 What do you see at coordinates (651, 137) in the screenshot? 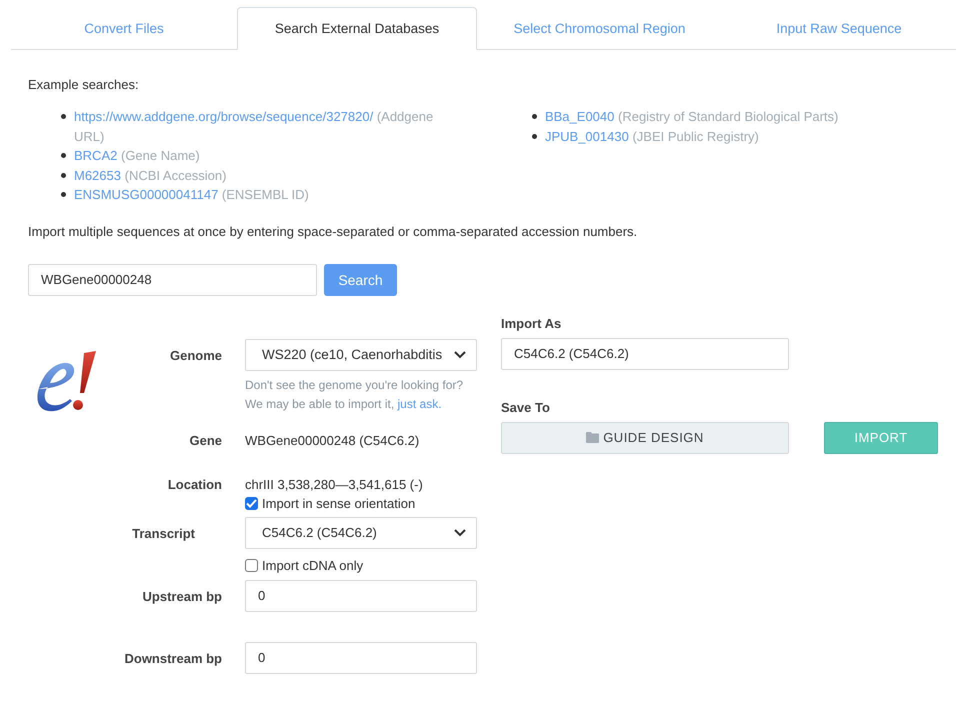
I see `example-search: JPUB_001430 (JBEI Public Registry)` at bounding box center [651, 137].